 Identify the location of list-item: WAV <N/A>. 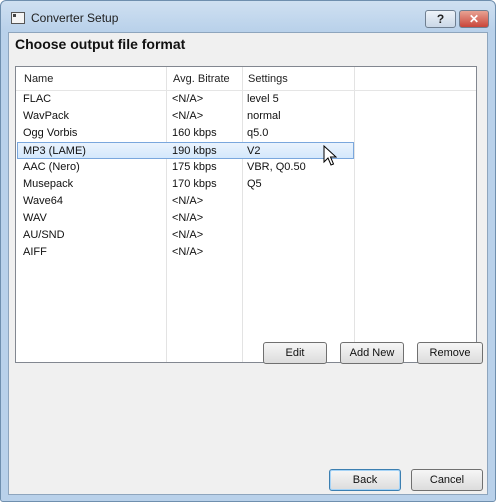
(246, 218).